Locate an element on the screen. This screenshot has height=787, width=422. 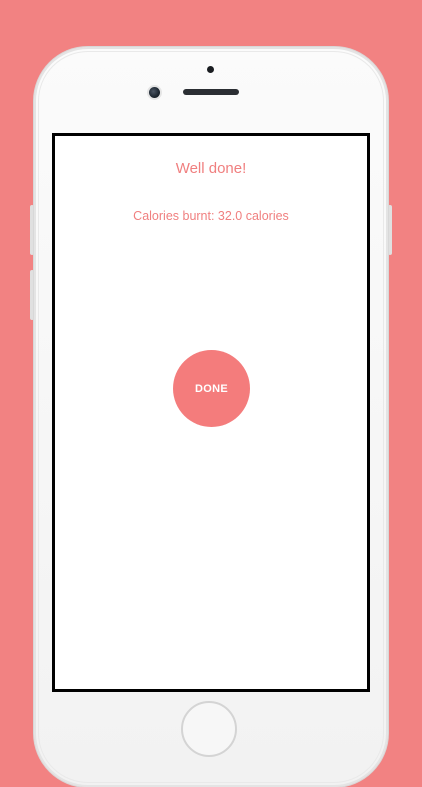
home-button is located at coordinates (209, 729).